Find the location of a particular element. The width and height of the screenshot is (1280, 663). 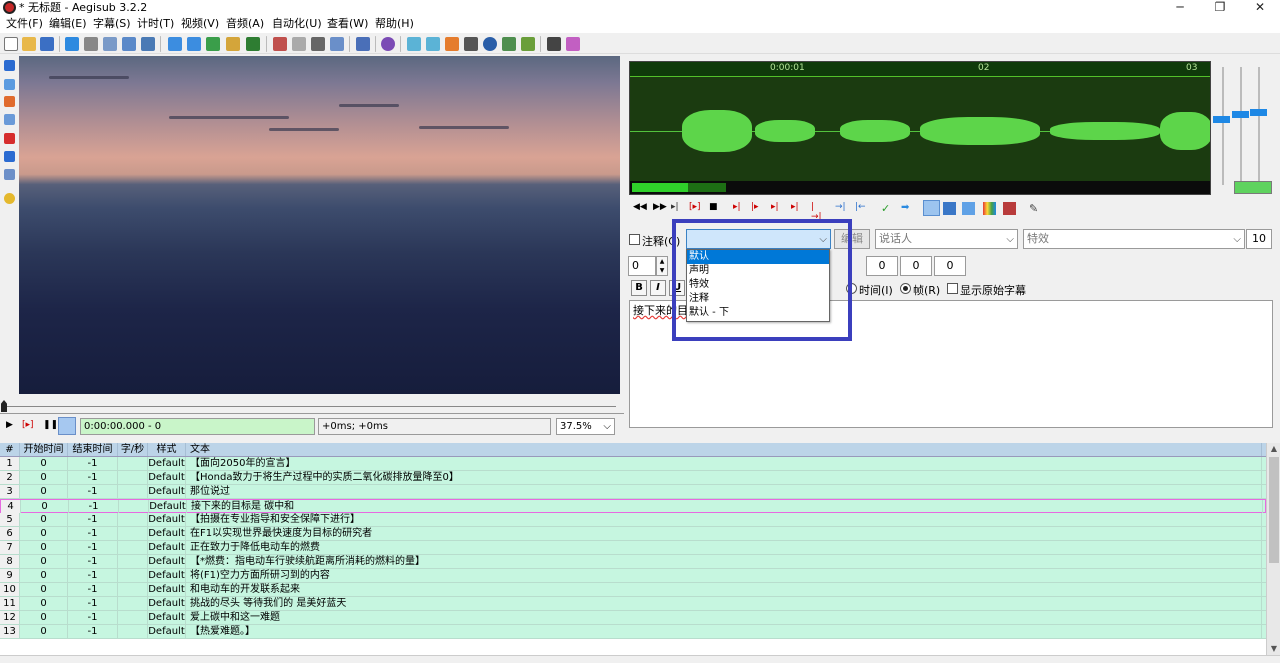

resample-icon is located at coordinates (363, 44).